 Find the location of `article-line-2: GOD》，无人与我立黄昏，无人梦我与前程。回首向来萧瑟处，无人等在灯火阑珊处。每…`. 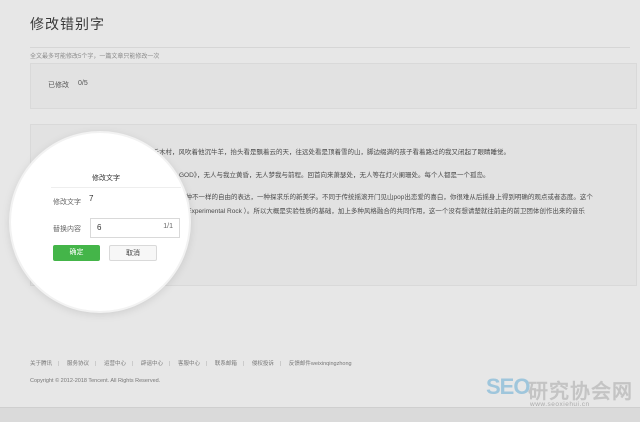

article-line-2: GOD》，无人与我立黄昏，无人梦我与前程。回首向来萧瑟处，无人等在灯火阑珊处。每… is located at coordinates (404, 174).